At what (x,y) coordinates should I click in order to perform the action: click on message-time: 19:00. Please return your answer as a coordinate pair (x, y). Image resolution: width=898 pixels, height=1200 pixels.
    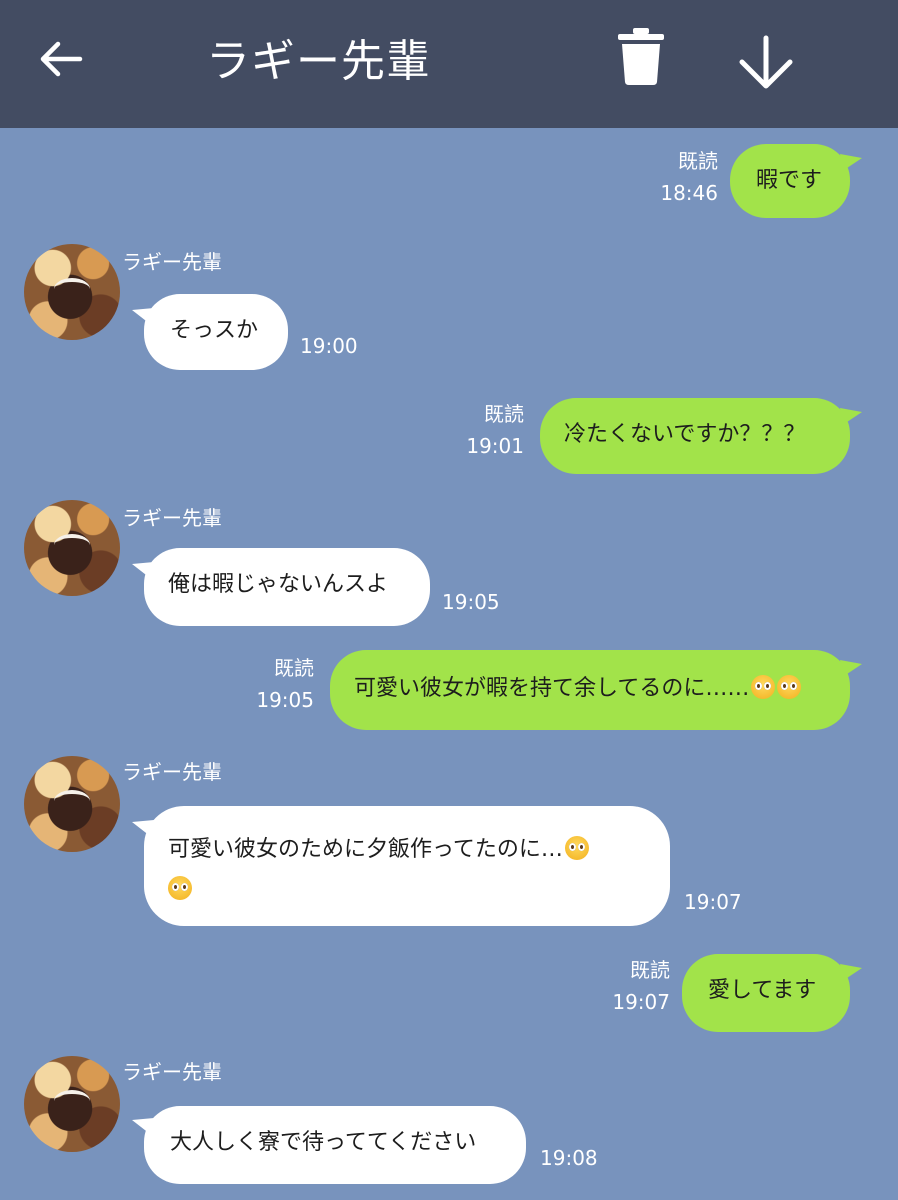
    Looking at the image, I should click on (329, 346).